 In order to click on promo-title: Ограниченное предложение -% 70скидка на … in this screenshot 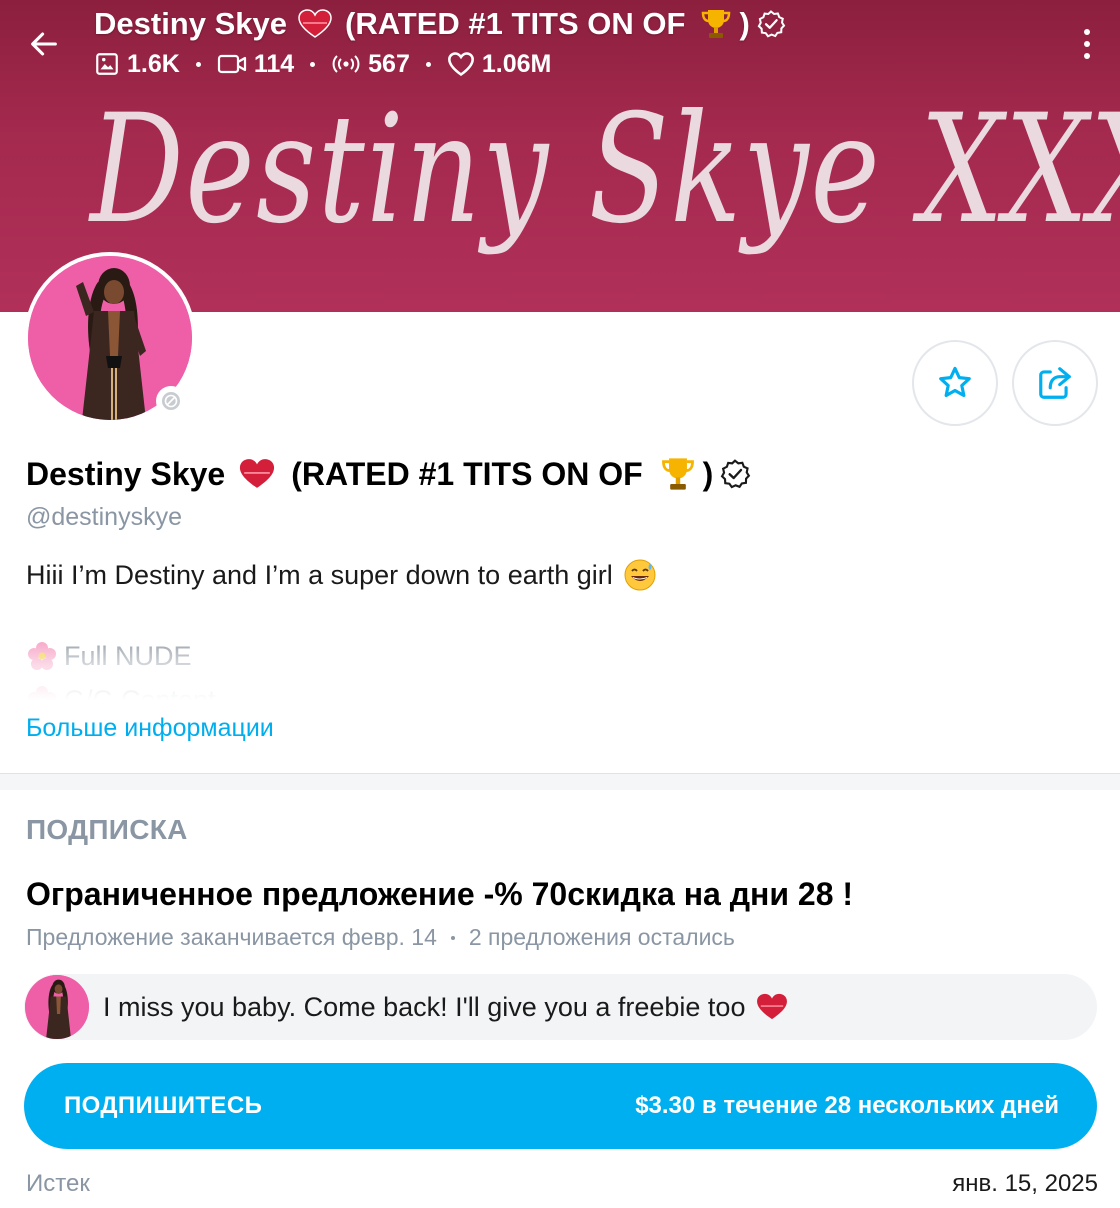, I will do `click(440, 894)`.